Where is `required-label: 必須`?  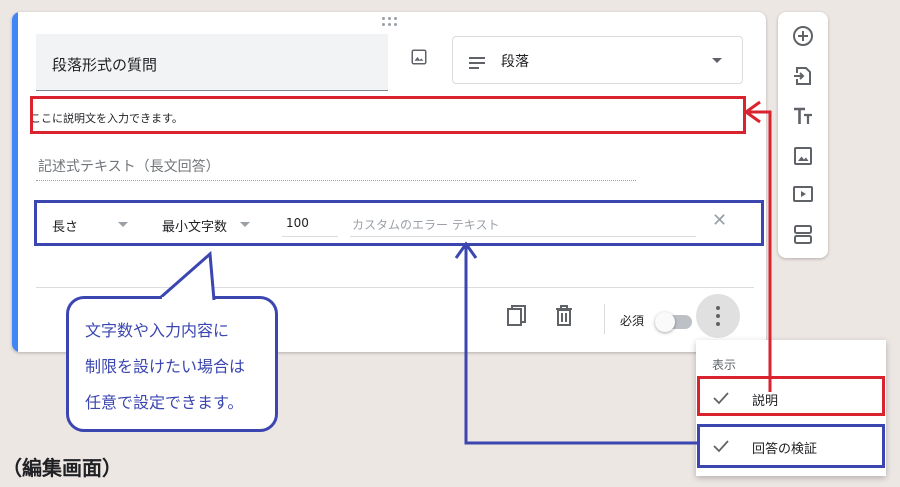 required-label: 必須 is located at coordinates (632, 321).